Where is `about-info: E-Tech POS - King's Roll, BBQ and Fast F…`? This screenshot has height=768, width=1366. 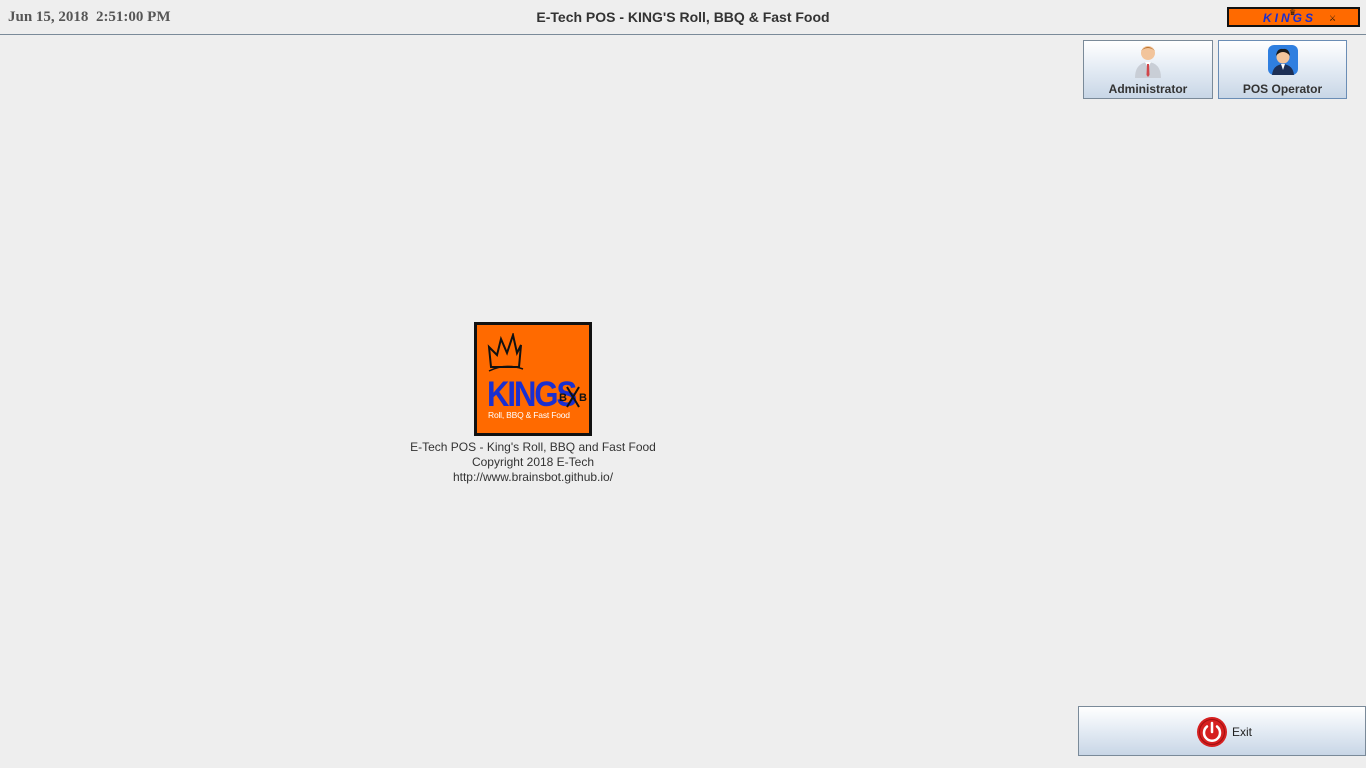
about-info: E-Tech POS - King's Roll, BBQ and Fast F… is located at coordinates (533, 462).